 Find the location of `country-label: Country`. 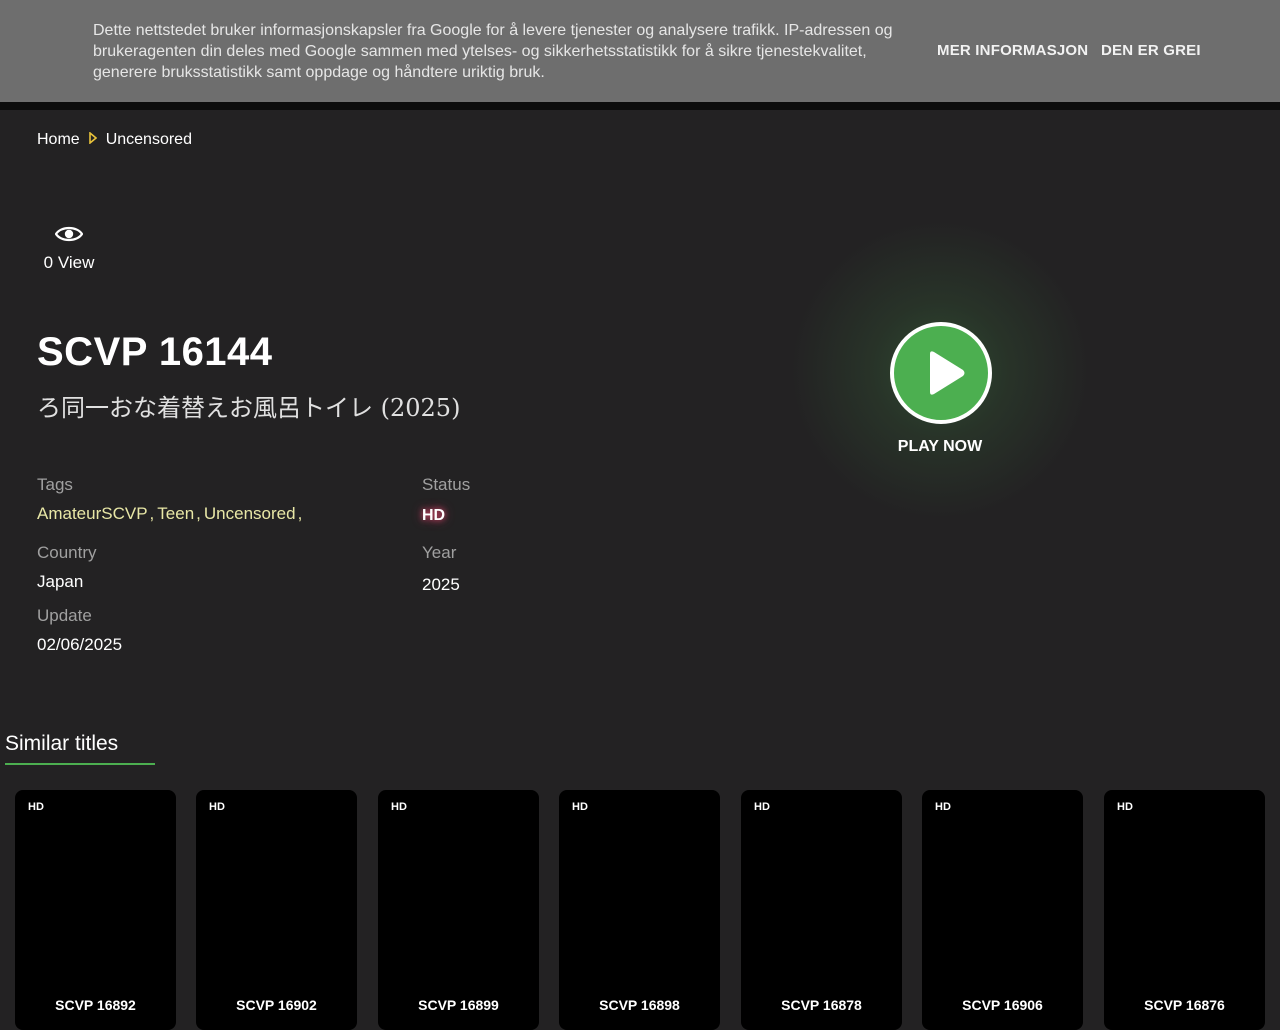

country-label: Country is located at coordinates (67, 552).